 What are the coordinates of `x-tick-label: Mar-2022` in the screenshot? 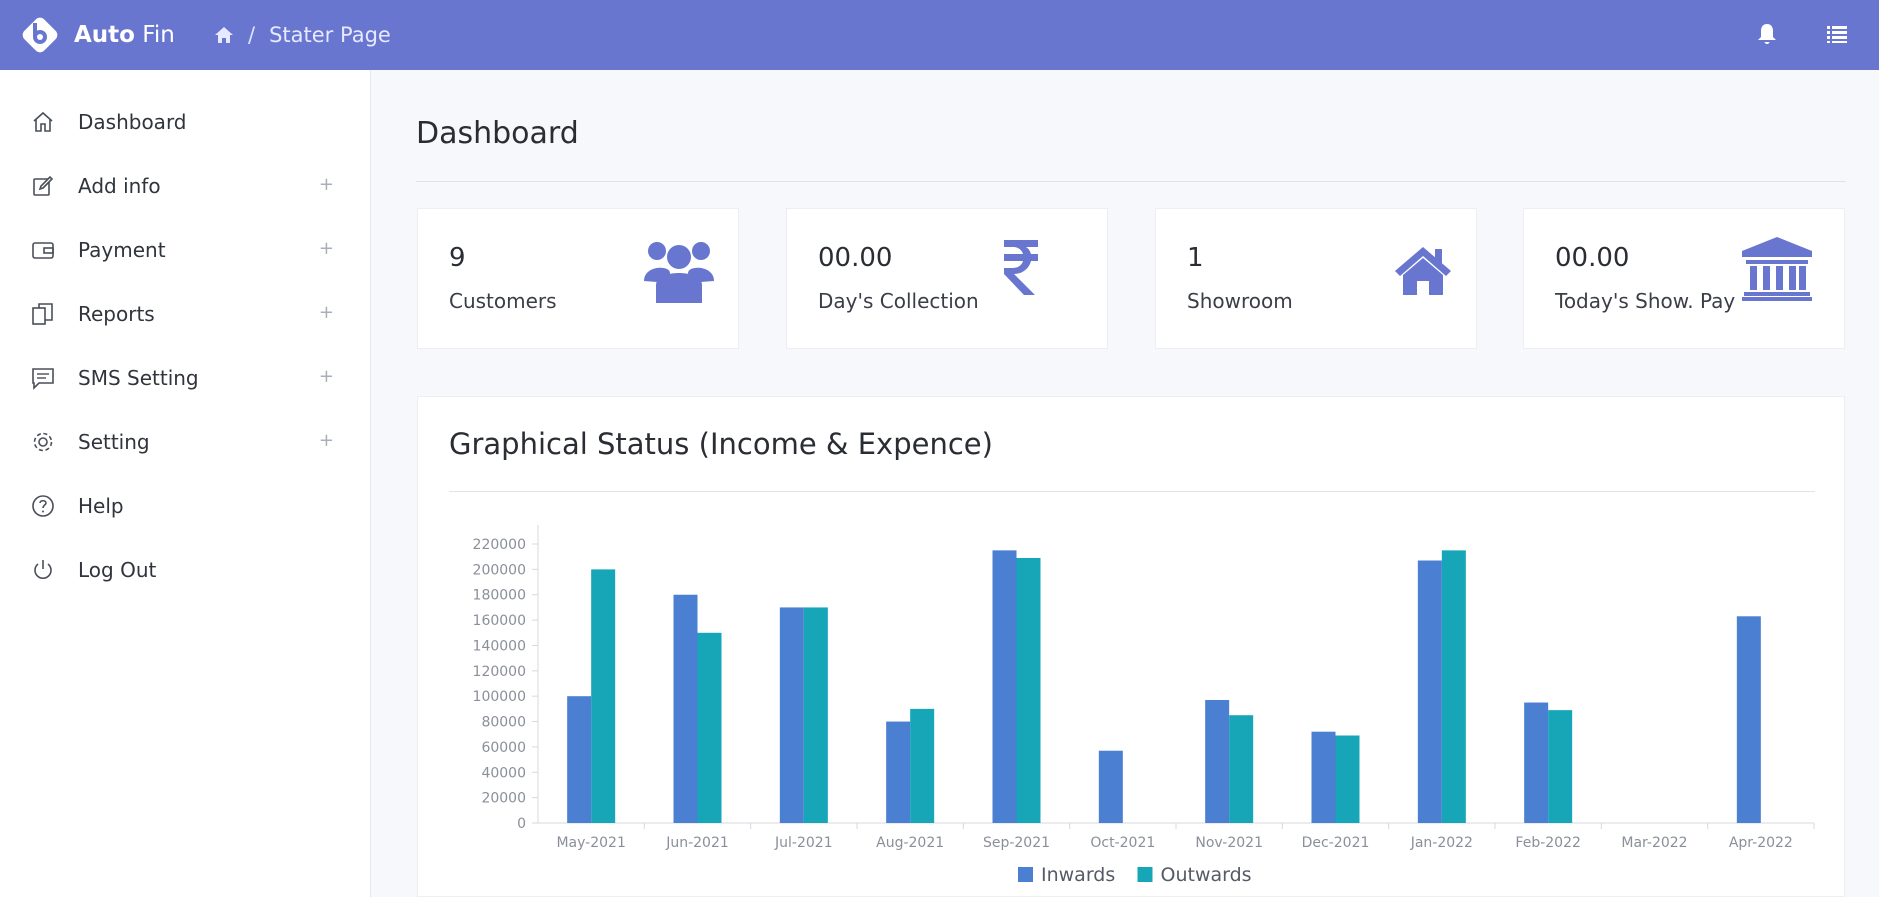 It's located at (1654, 843).